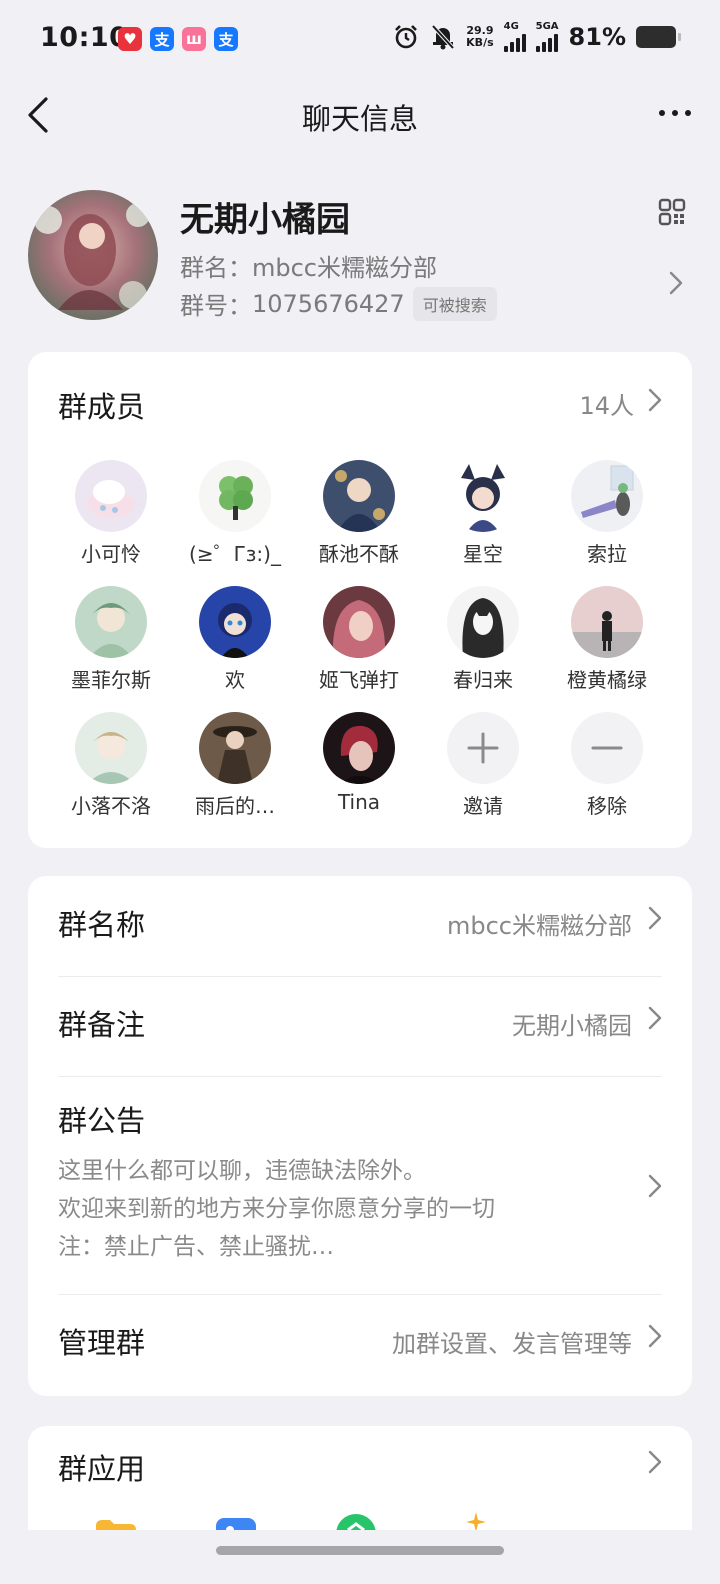 The width and height of the screenshot is (720, 1584). I want to click on group-profile-header: 无期小橘园 群名：mbcc米糯糍分部 群号： 1075676427 可被搜索, so click(360, 255).